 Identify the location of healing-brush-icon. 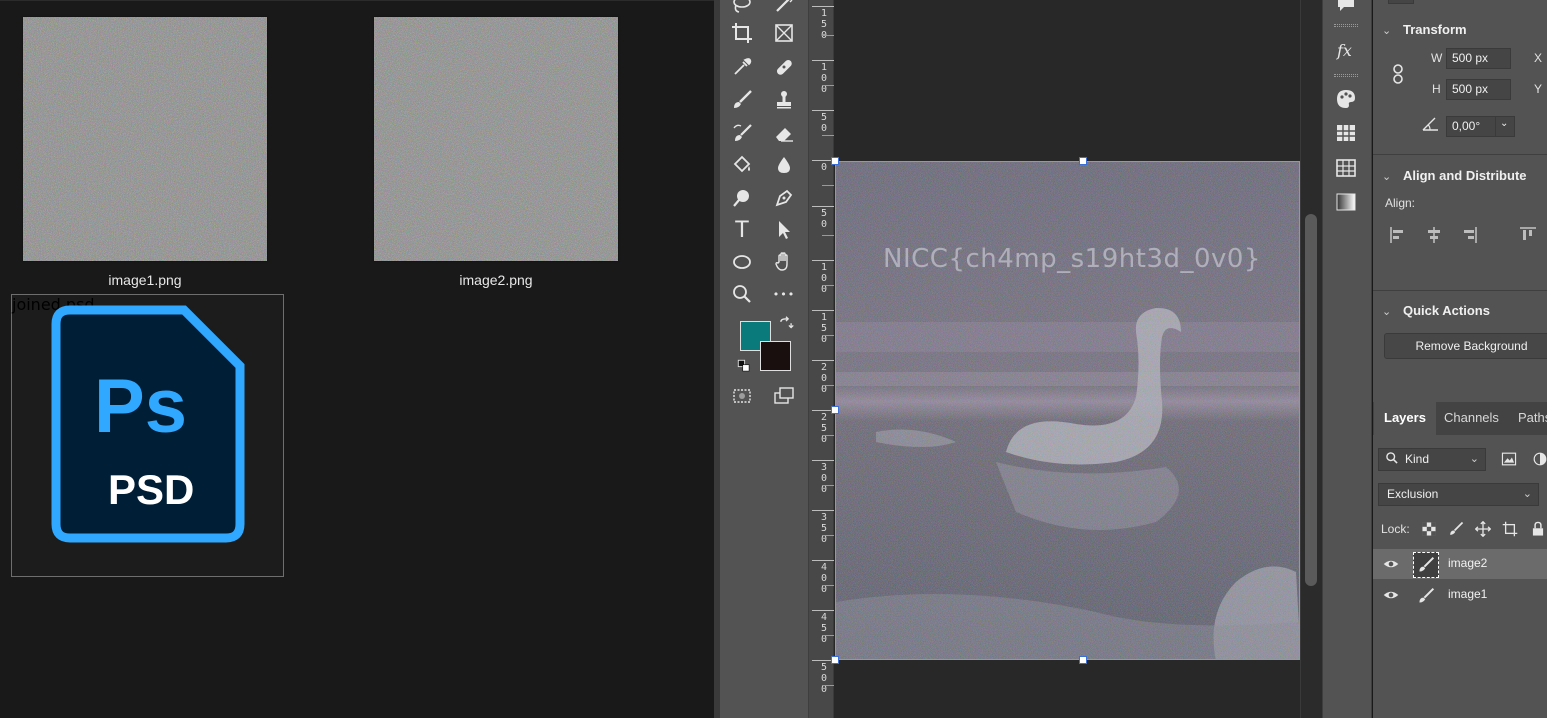
(784, 67).